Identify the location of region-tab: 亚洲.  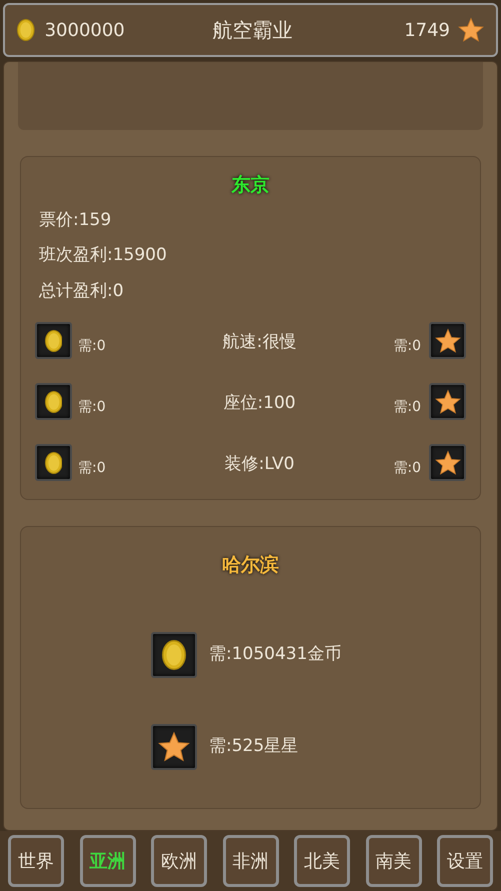
(108, 861).